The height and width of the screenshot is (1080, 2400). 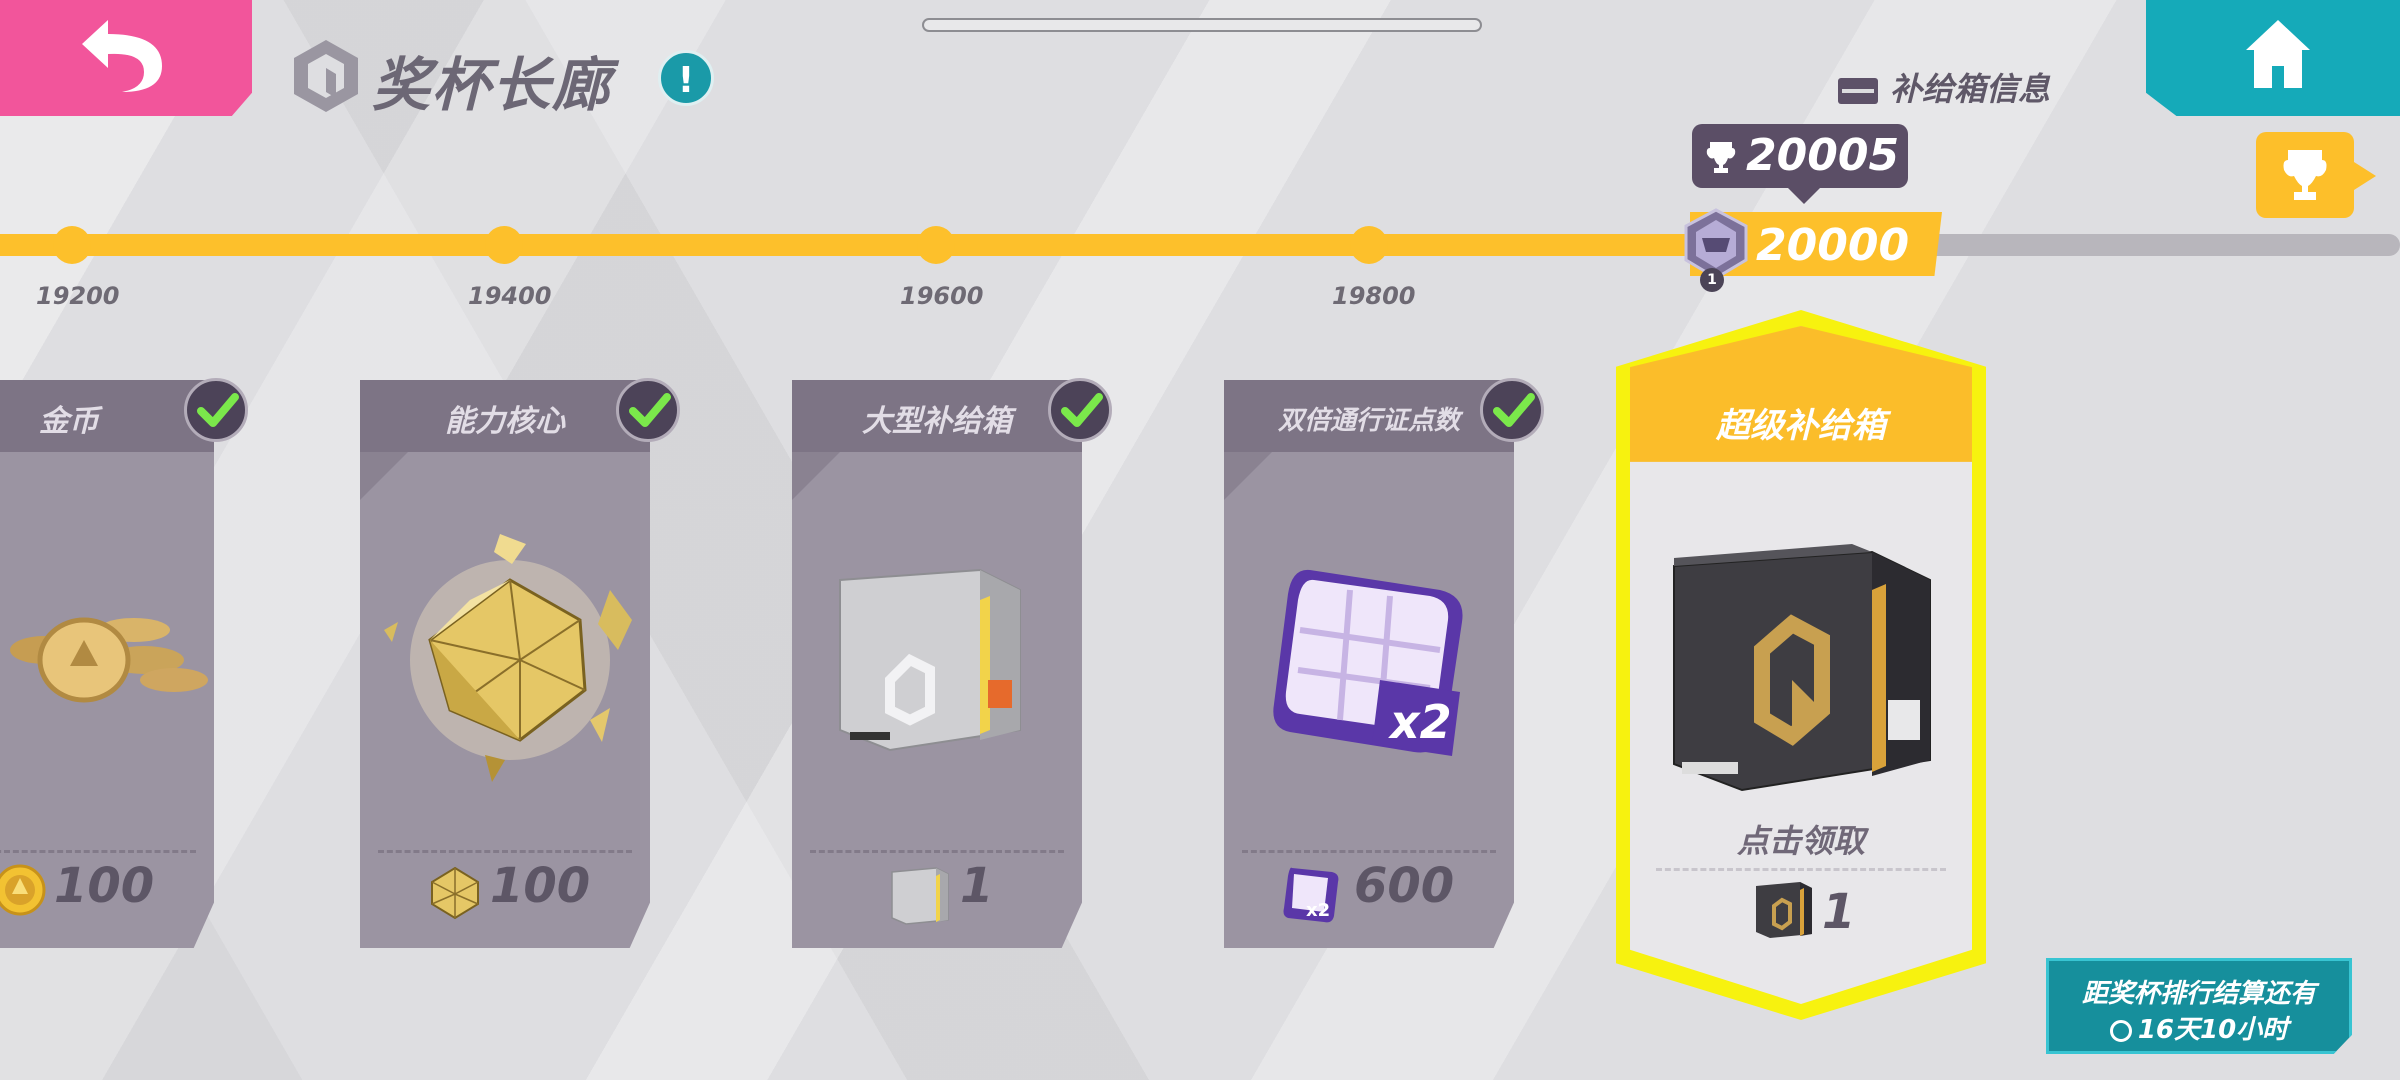 I want to click on featured-reward-title: 超级补给箱, so click(x=1801, y=426).